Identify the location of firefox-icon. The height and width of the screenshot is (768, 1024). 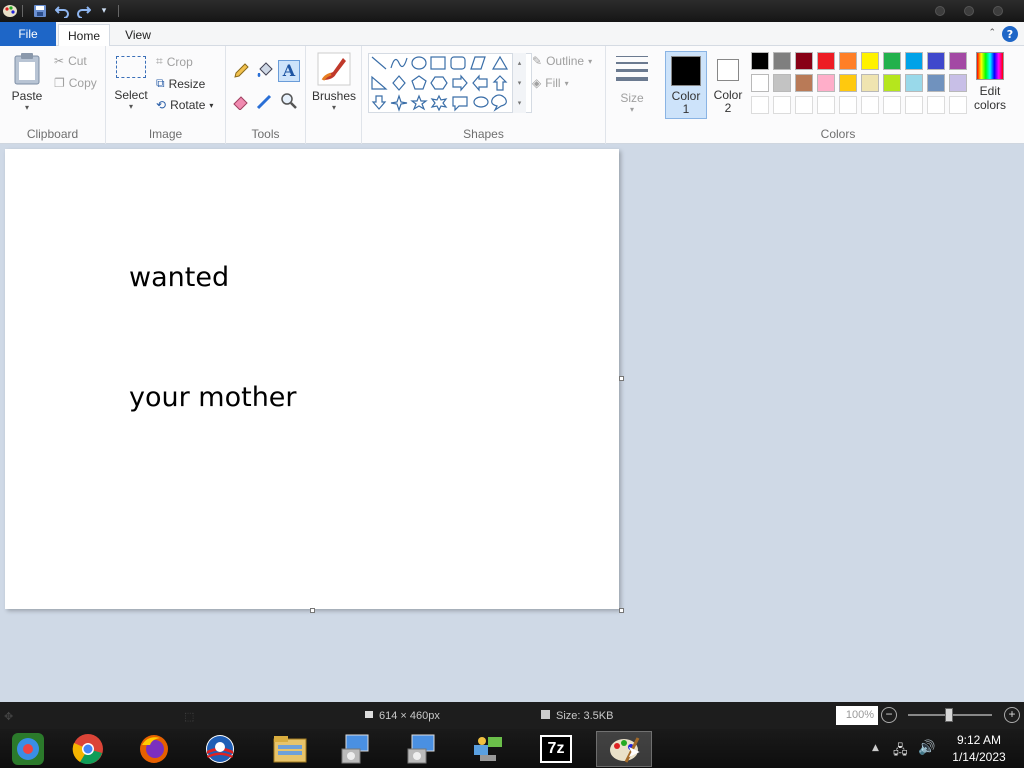
(154, 749).